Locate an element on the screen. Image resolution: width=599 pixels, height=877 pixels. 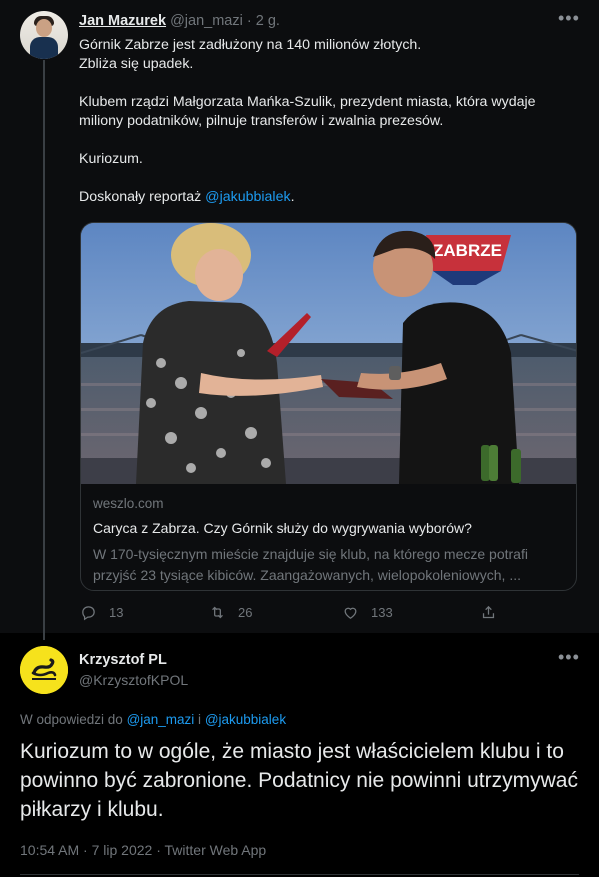
tweet-time: 2 g. is located at coordinates (268, 21).